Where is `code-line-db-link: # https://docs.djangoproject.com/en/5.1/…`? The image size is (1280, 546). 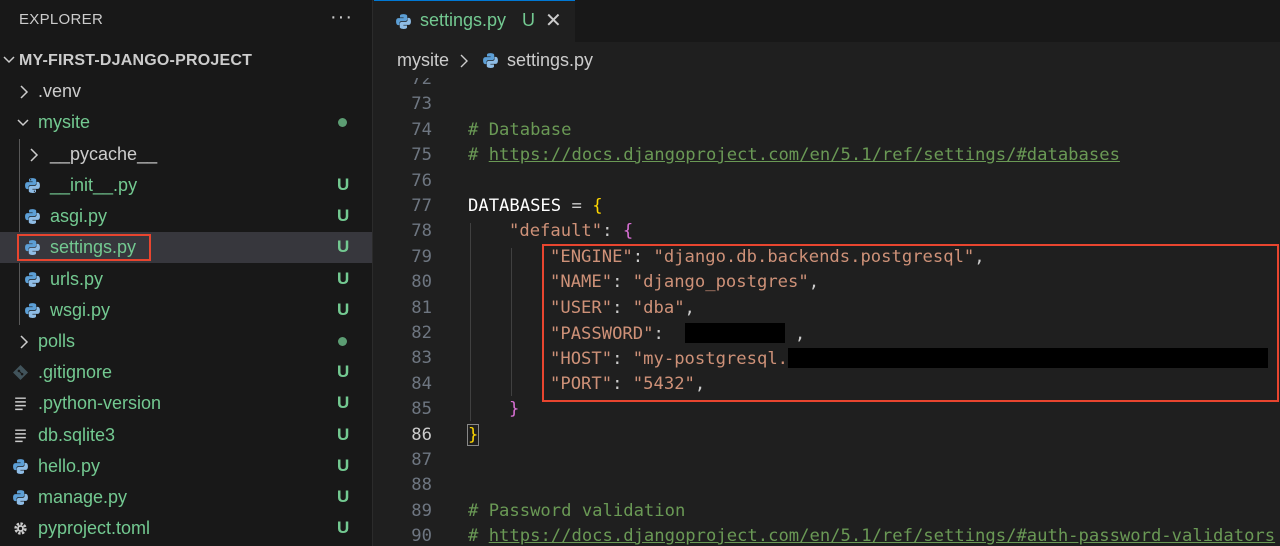 code-line-db-link: # https://docs.djangoproject.com/en/5.1/… is located at coordinates (794, 155).